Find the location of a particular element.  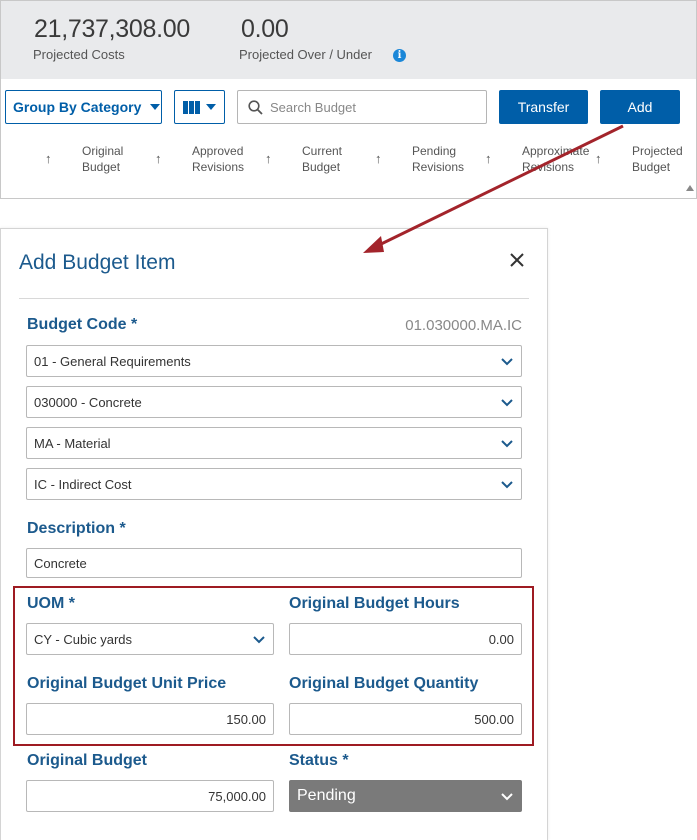

budget-code-value: 01.030000.MA.IC is located at coordinates (463, 325).